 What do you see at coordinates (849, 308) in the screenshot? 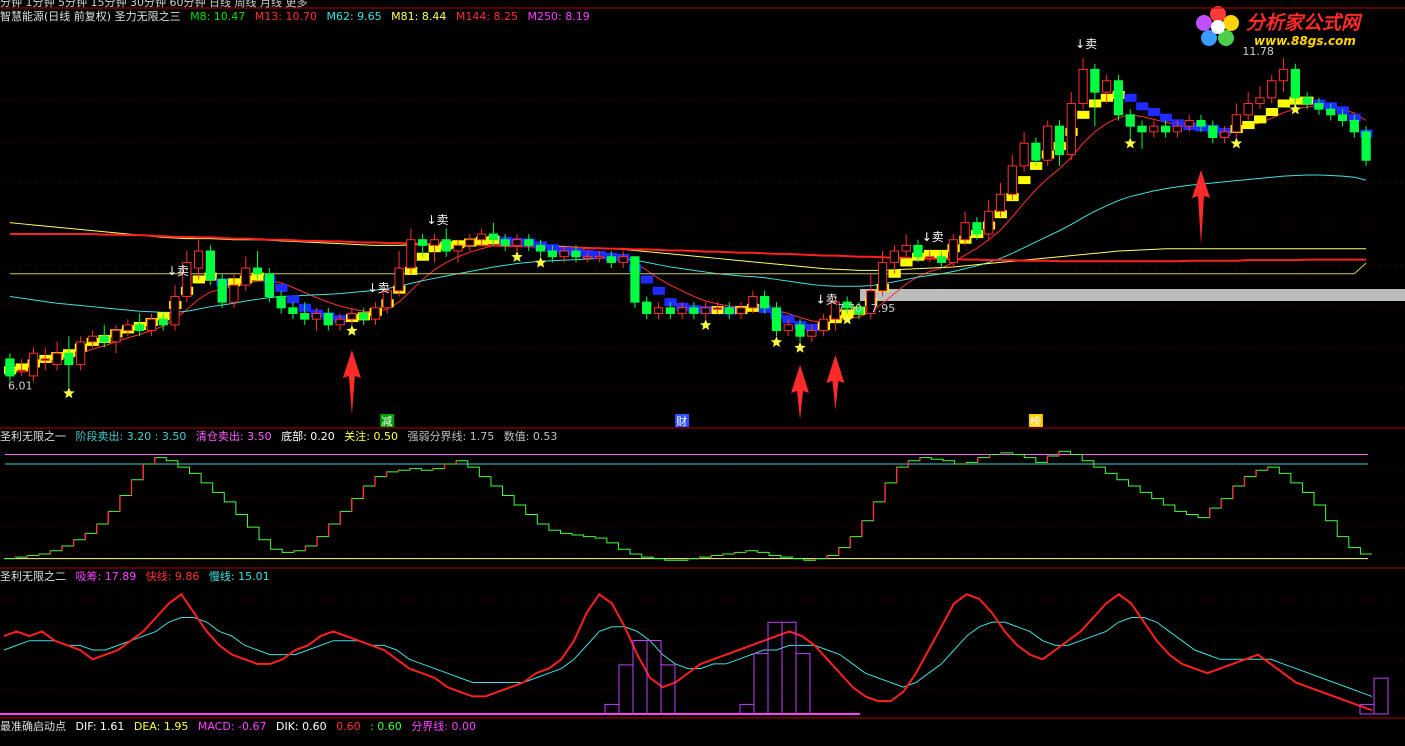
I see `mid-price-label: 7.70` at bounding box center [849, 308].